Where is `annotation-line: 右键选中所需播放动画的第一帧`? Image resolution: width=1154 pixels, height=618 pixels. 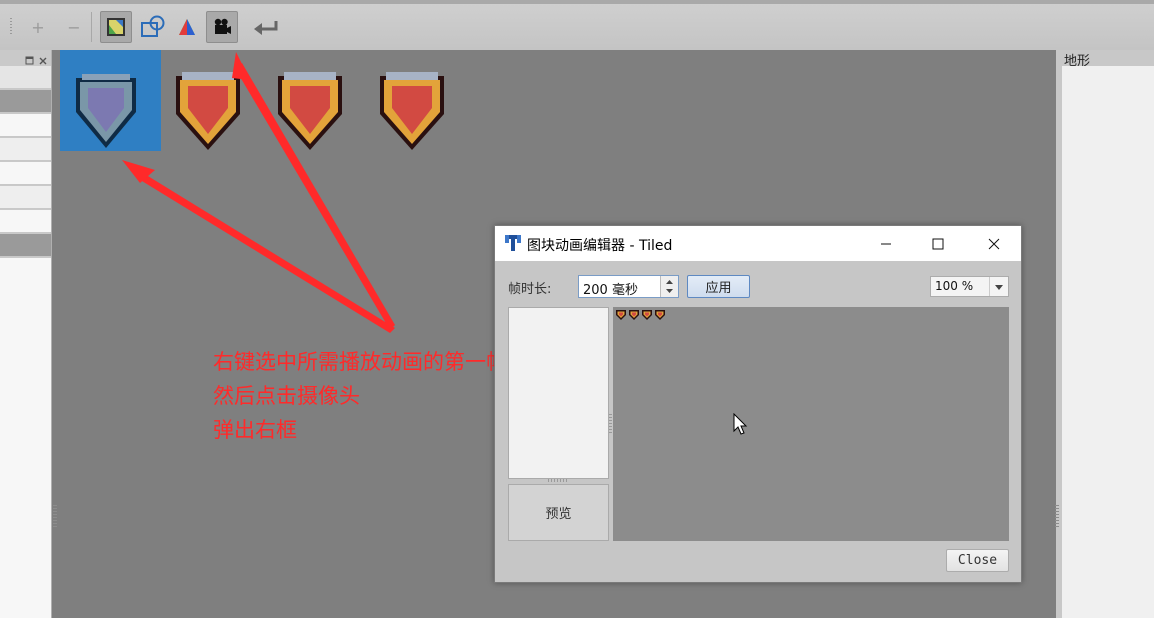 annotation-line: 右键选中所需播放动画的第一帧 is located at coordinates (360, 362).